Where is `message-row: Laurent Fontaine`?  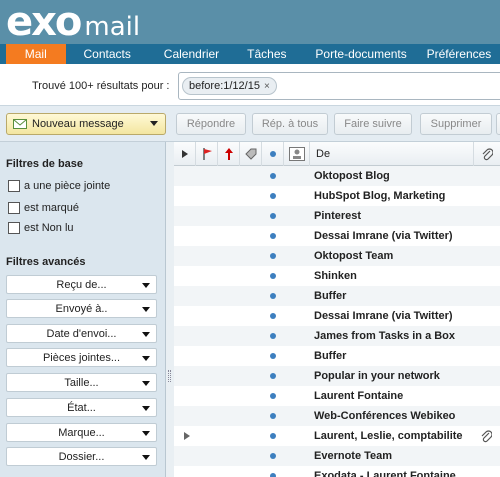
message-row: Laurent Fontaine is located at coordinates (337, 396).